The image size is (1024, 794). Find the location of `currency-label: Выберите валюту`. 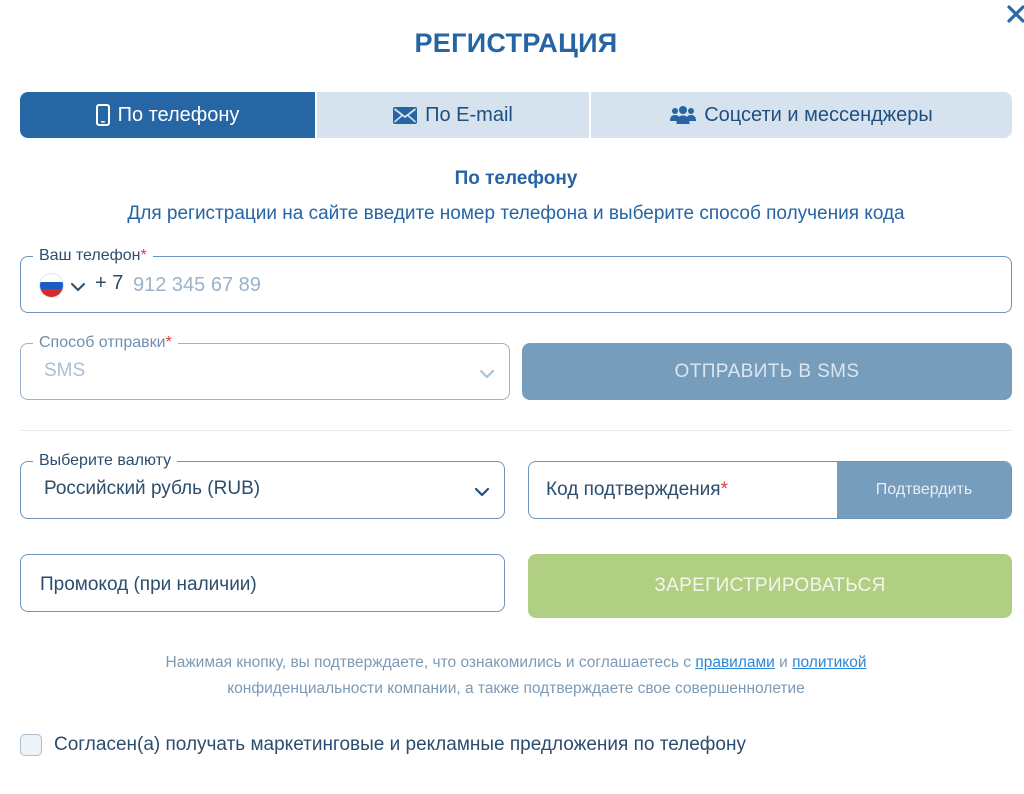

currency-label: Выберите валюту is located at coordinates (105, 461).